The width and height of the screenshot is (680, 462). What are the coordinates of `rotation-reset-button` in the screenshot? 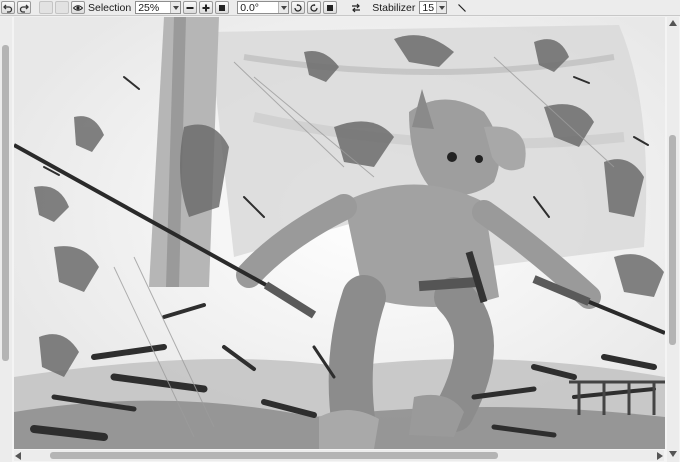 It's located at (330, 7).